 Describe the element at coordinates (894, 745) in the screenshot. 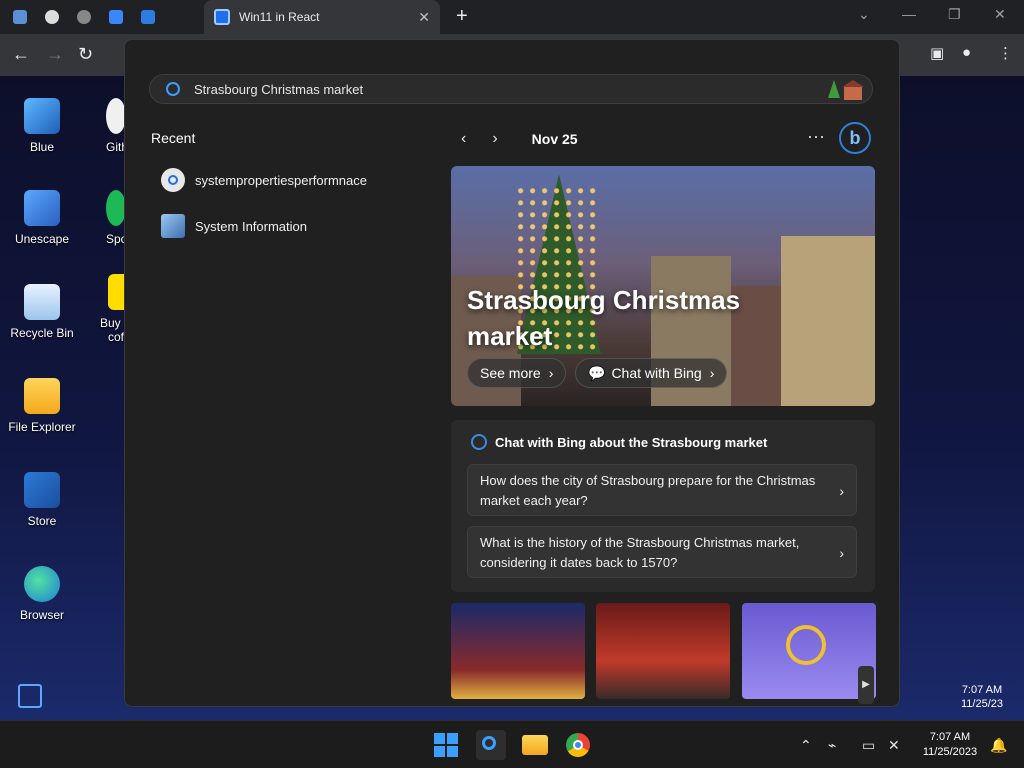

I see `volume-muted-icon: ✕` at that location.